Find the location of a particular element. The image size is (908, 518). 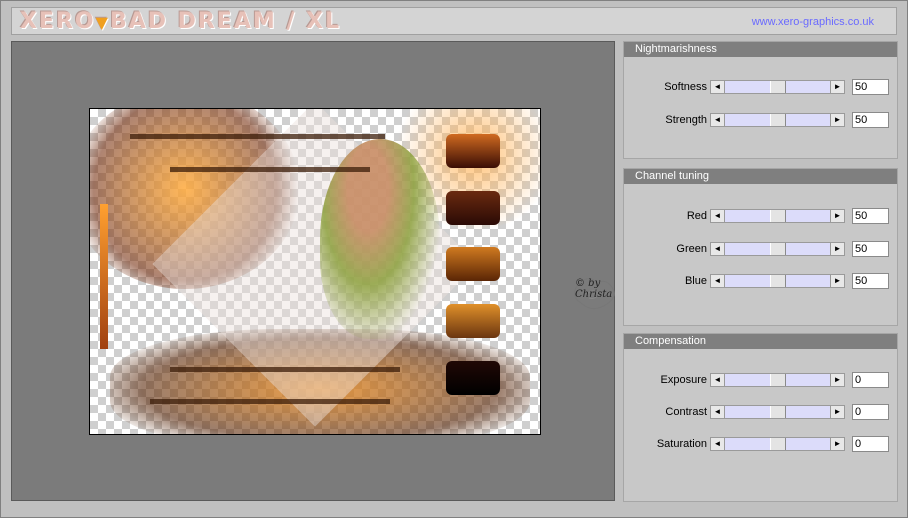

watermark: © by Christa is located at coordinates (597, 292).